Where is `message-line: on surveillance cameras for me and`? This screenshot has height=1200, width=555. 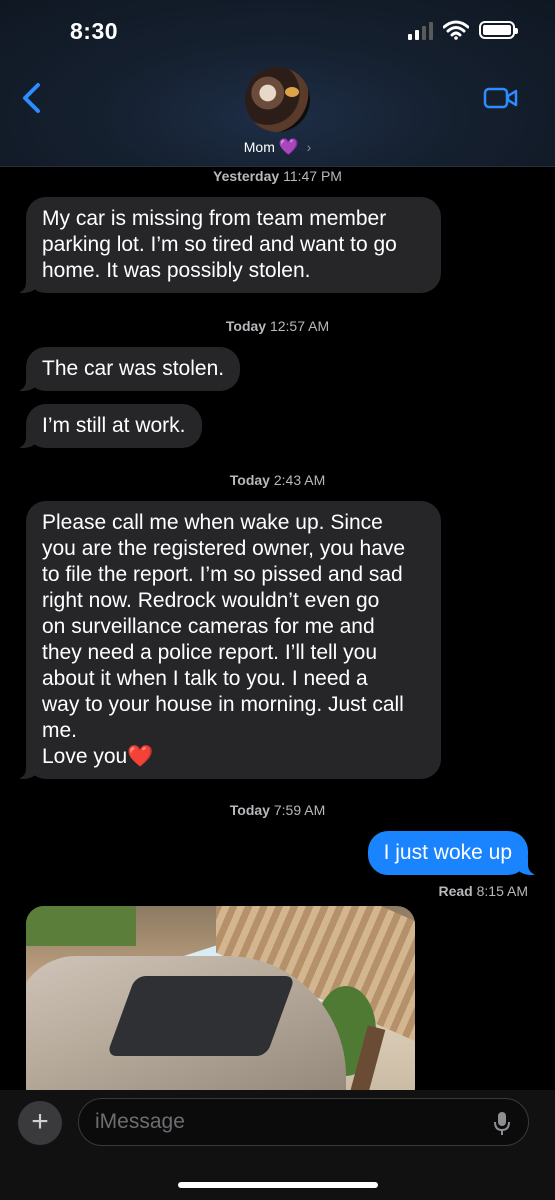
message-line: on surveillance cameras for me and is located at coordinates (208, 626).